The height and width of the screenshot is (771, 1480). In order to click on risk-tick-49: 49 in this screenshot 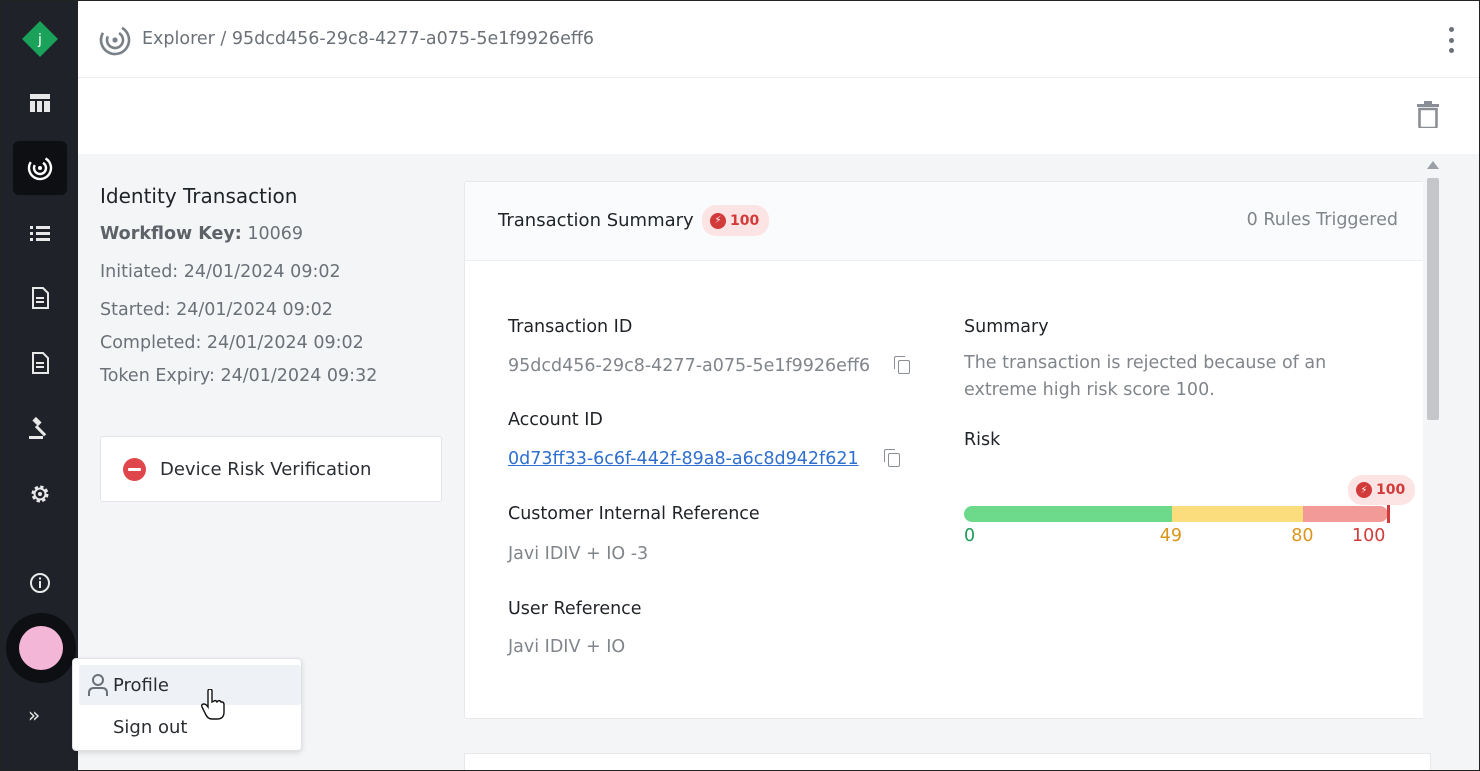, I will do `click(1171, 536)`.